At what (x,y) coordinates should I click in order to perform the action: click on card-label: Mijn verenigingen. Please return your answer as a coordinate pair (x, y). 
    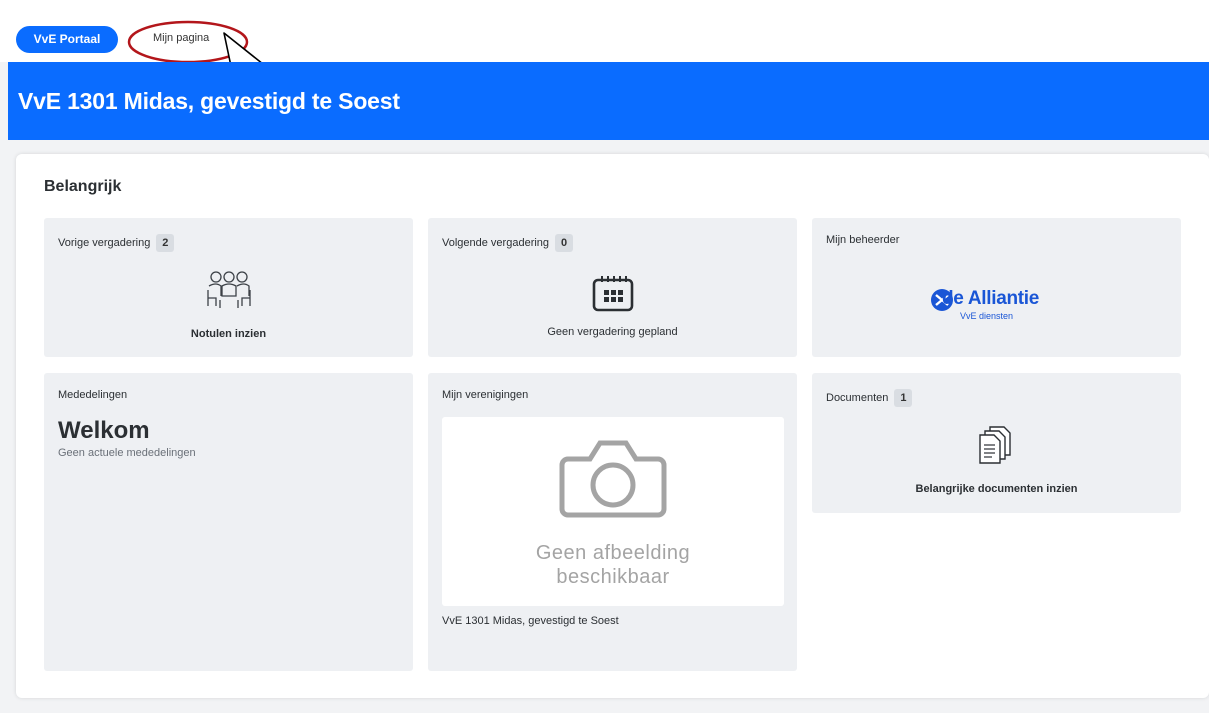
    Looking at the image, I should click on (485, 395).